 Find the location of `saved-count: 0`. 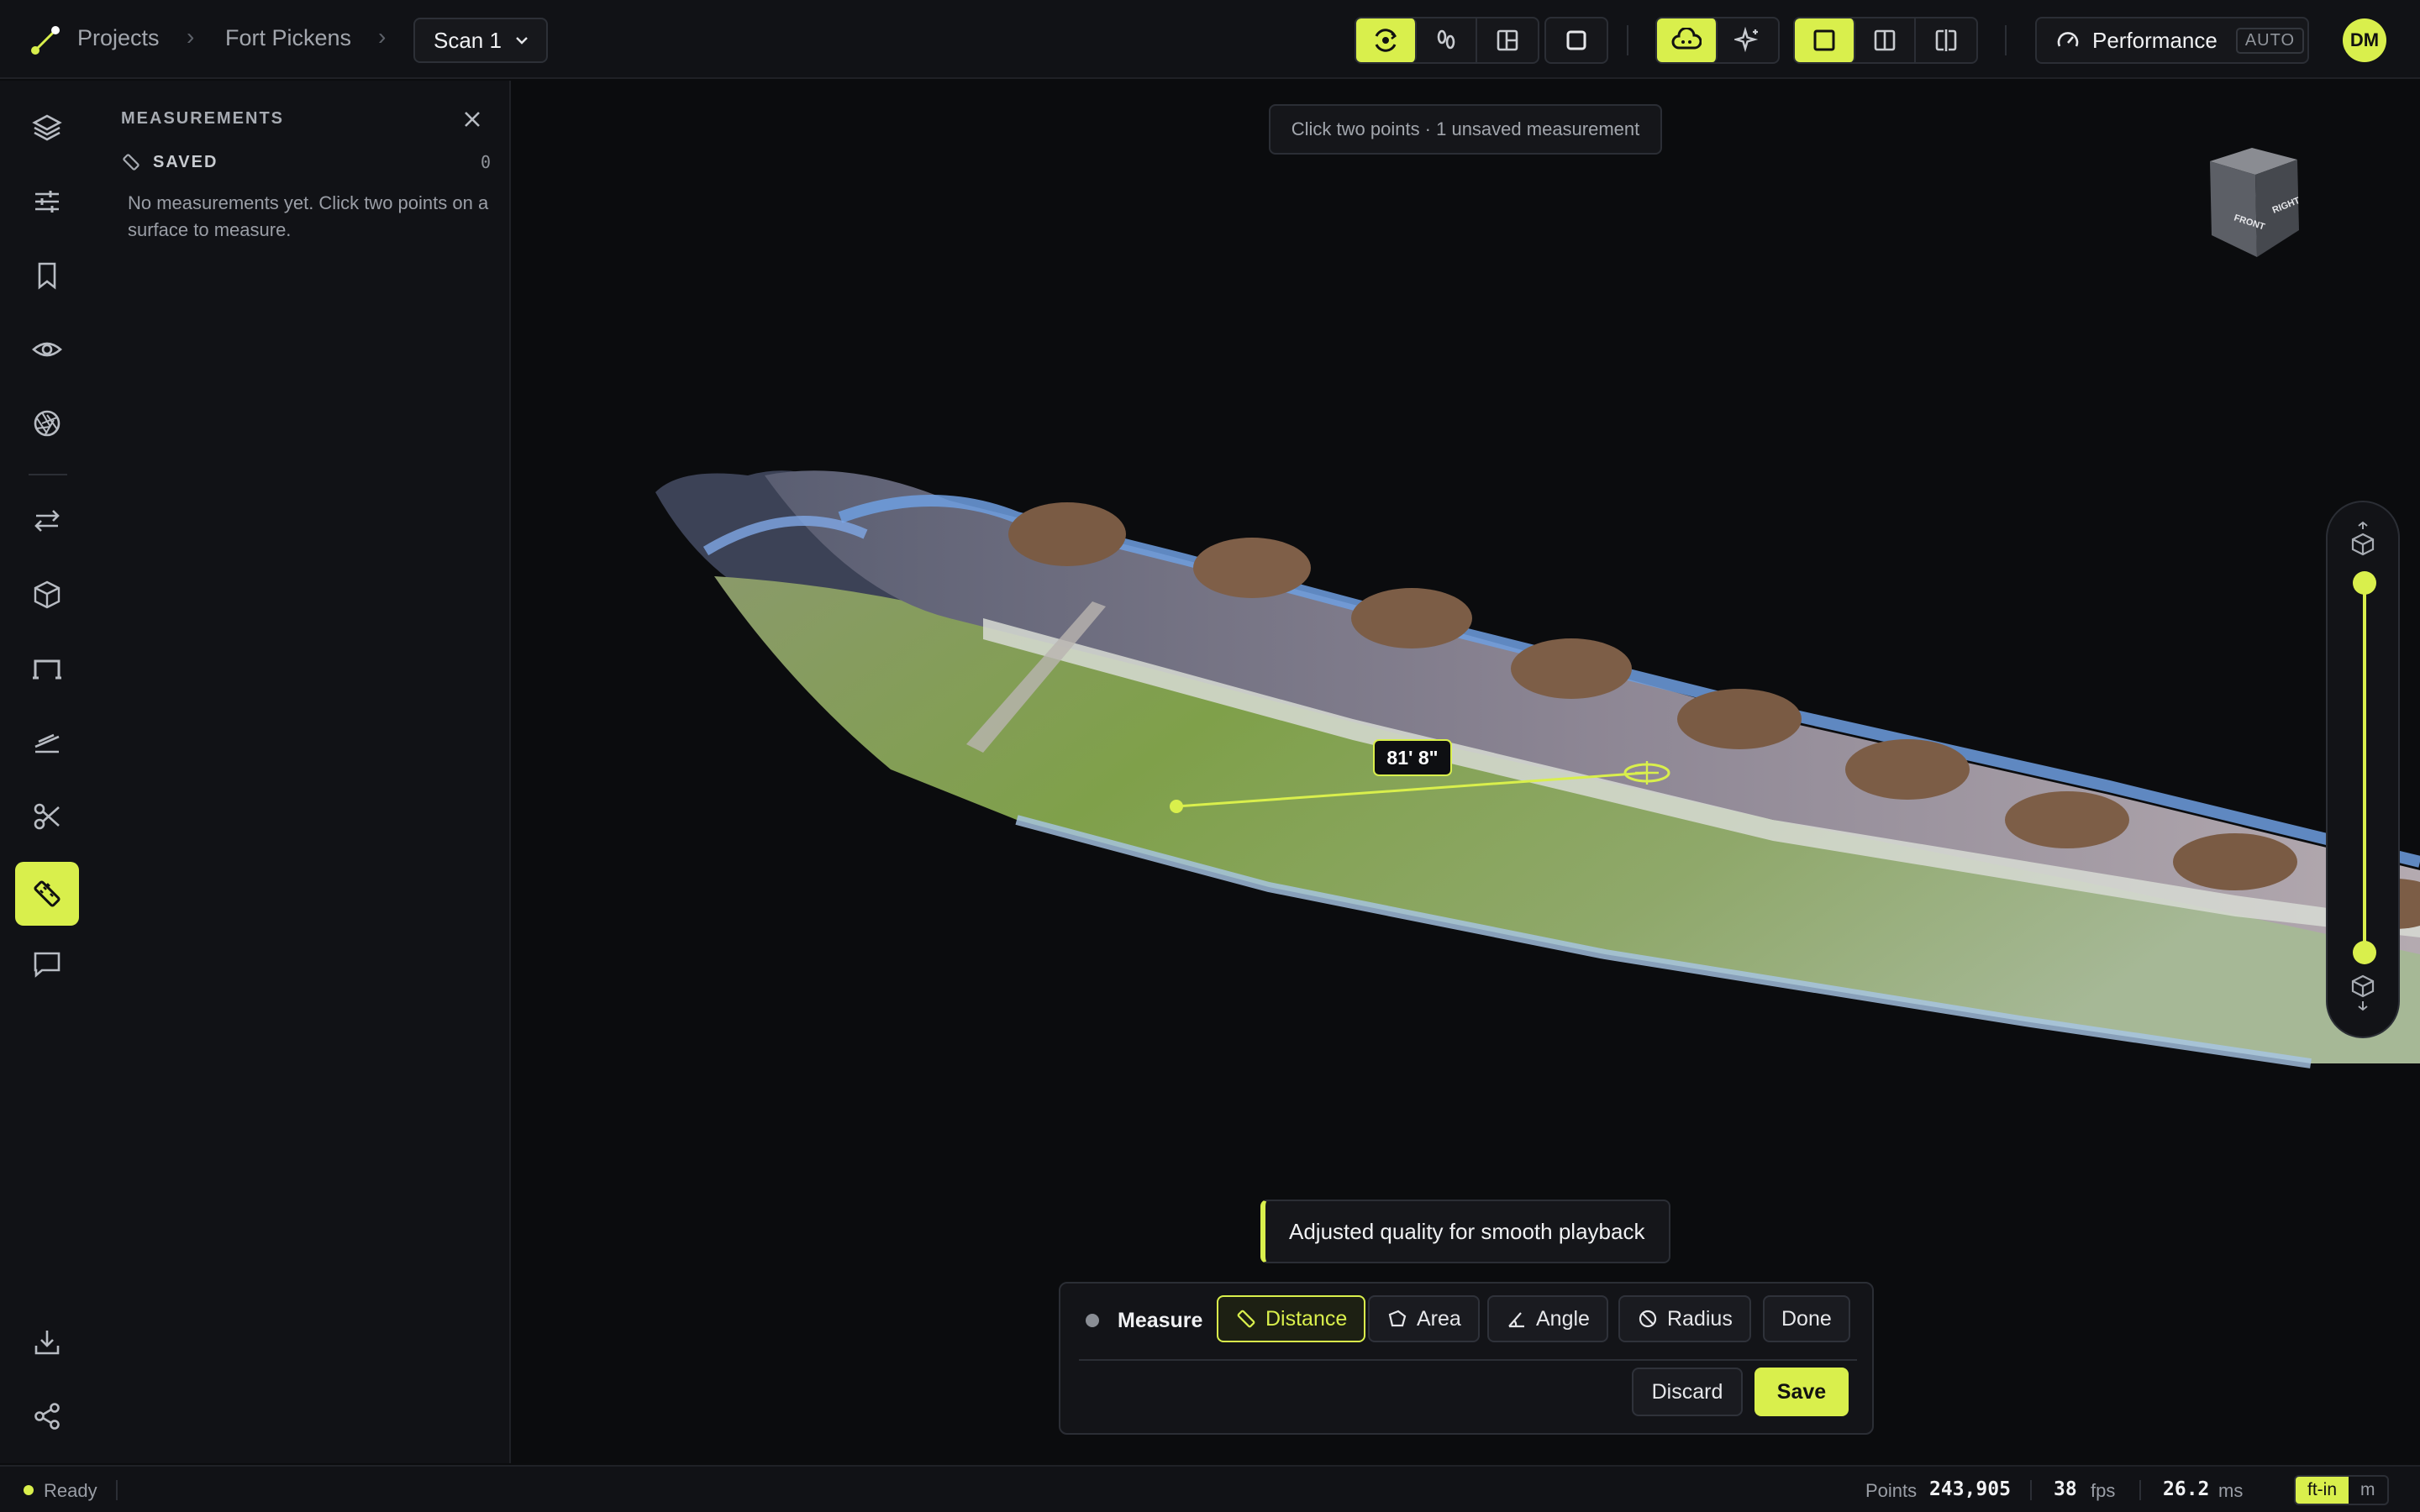

saved-count: 0 is located at coordinates (485, 162).